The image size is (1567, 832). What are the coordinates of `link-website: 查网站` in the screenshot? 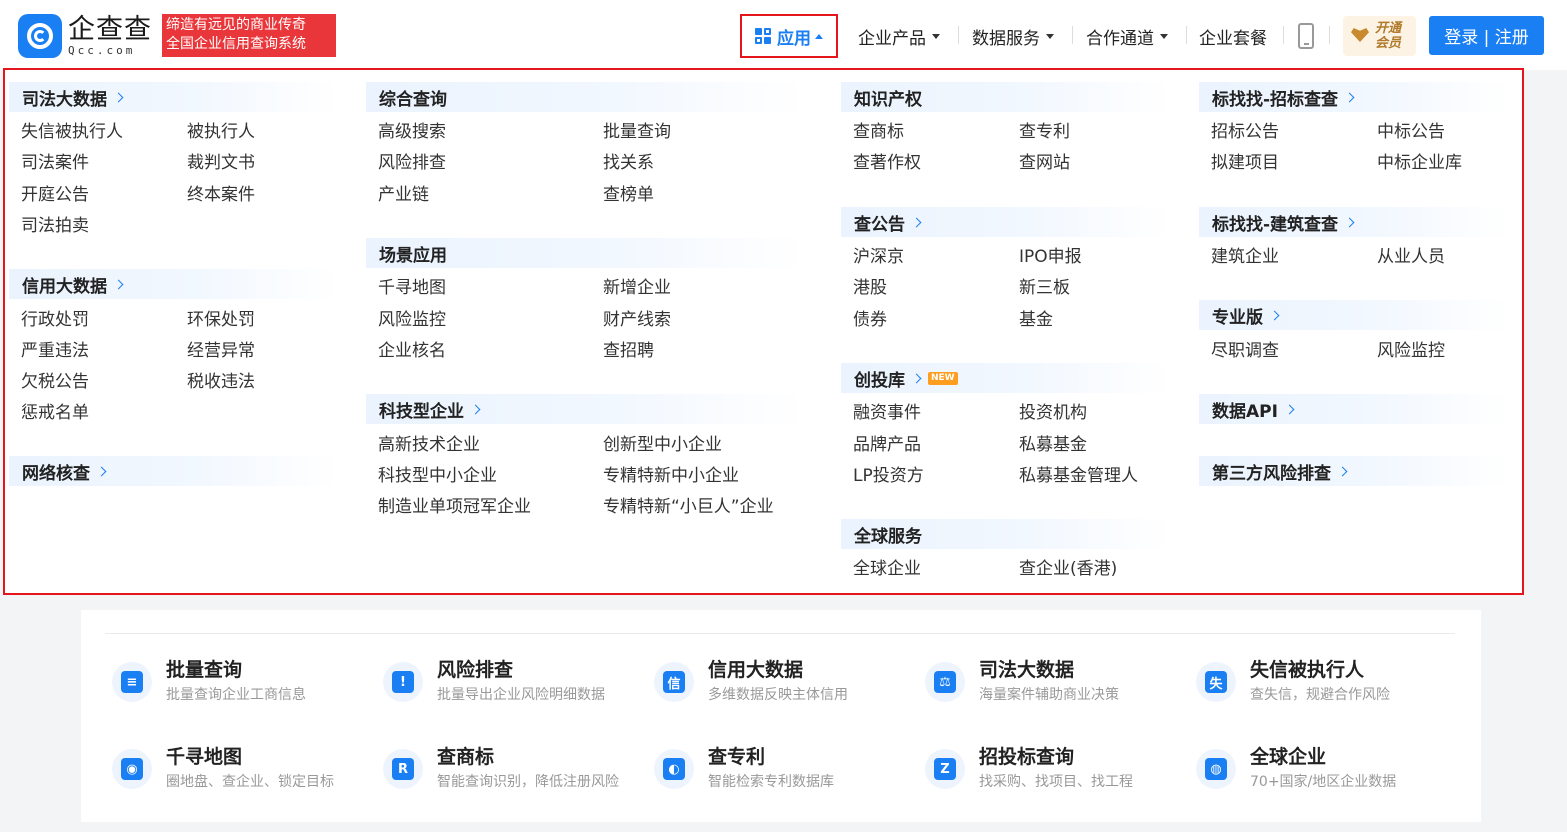 It's located at (1044, 163).